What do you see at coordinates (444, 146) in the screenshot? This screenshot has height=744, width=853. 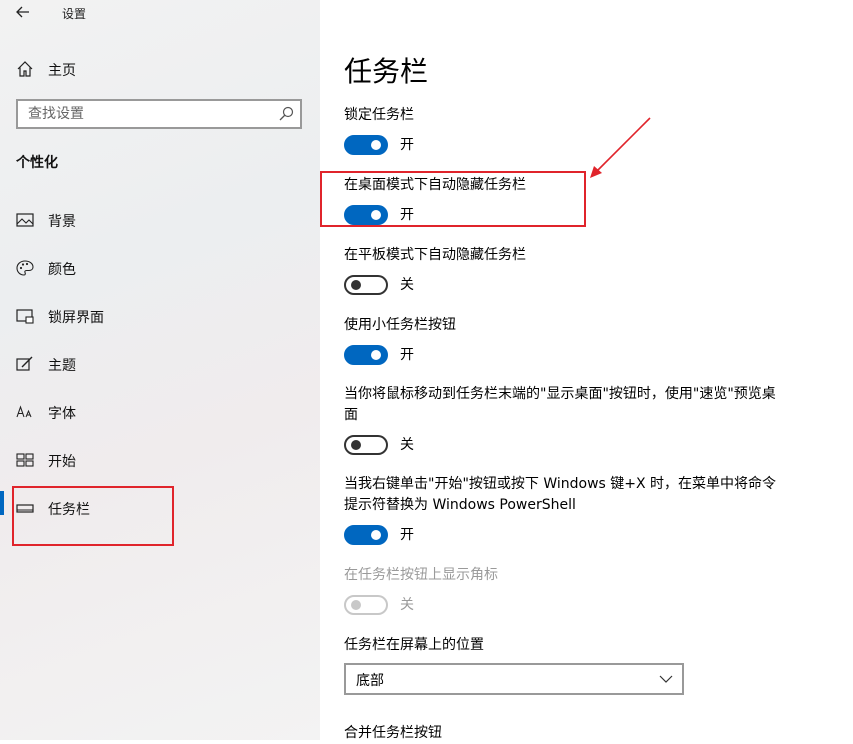 I see `toggle-row-lock-taskbar: 开` at bounding box center [444, 146].